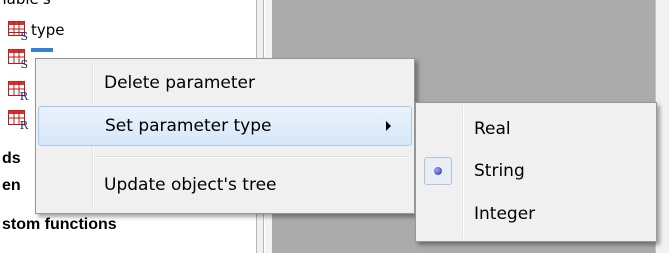  I want to click on menu-item-integer: Integer, so click(536, 214).